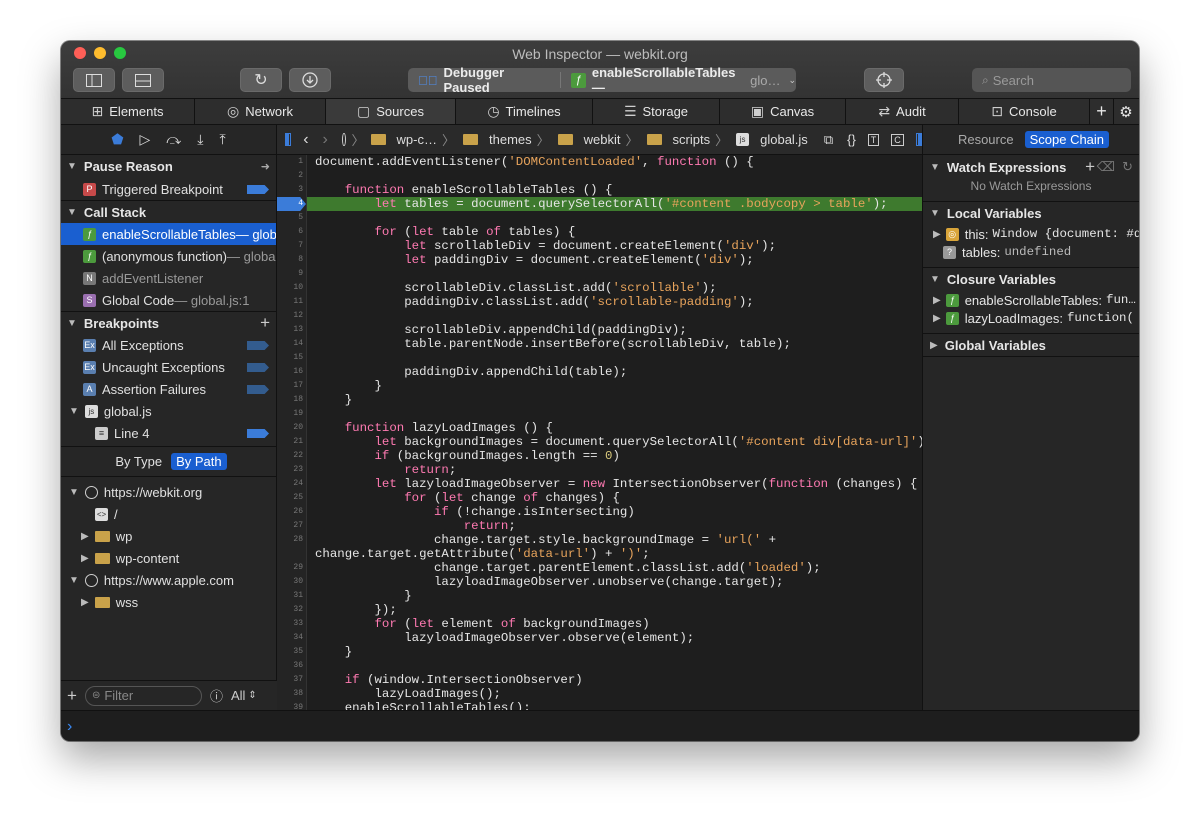 This screenshot has height=822, width=1200. Describe the element at coordinates (897, 139) in the screenshot. I see `code-coverage-icon: C` at that location.